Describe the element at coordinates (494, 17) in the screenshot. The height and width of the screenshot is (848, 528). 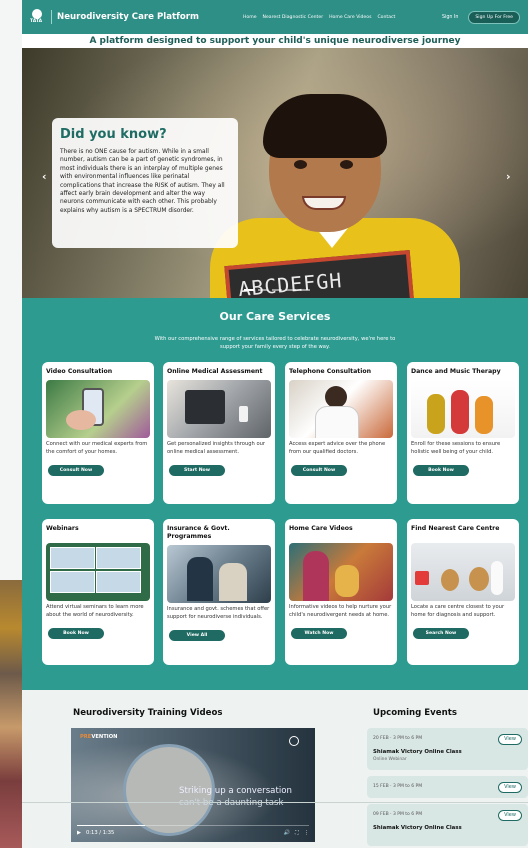
I see `sign-up-button: Sign Up For Free` at that location.